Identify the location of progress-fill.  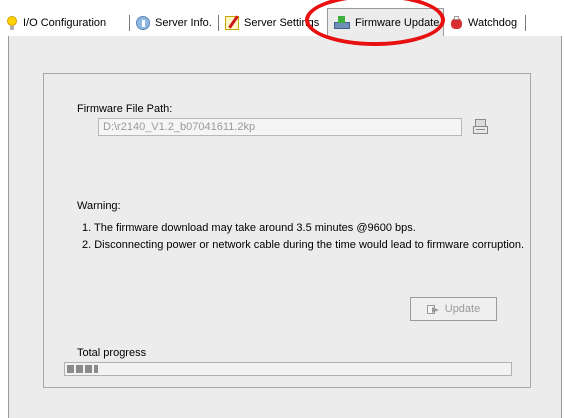
(82, 369).